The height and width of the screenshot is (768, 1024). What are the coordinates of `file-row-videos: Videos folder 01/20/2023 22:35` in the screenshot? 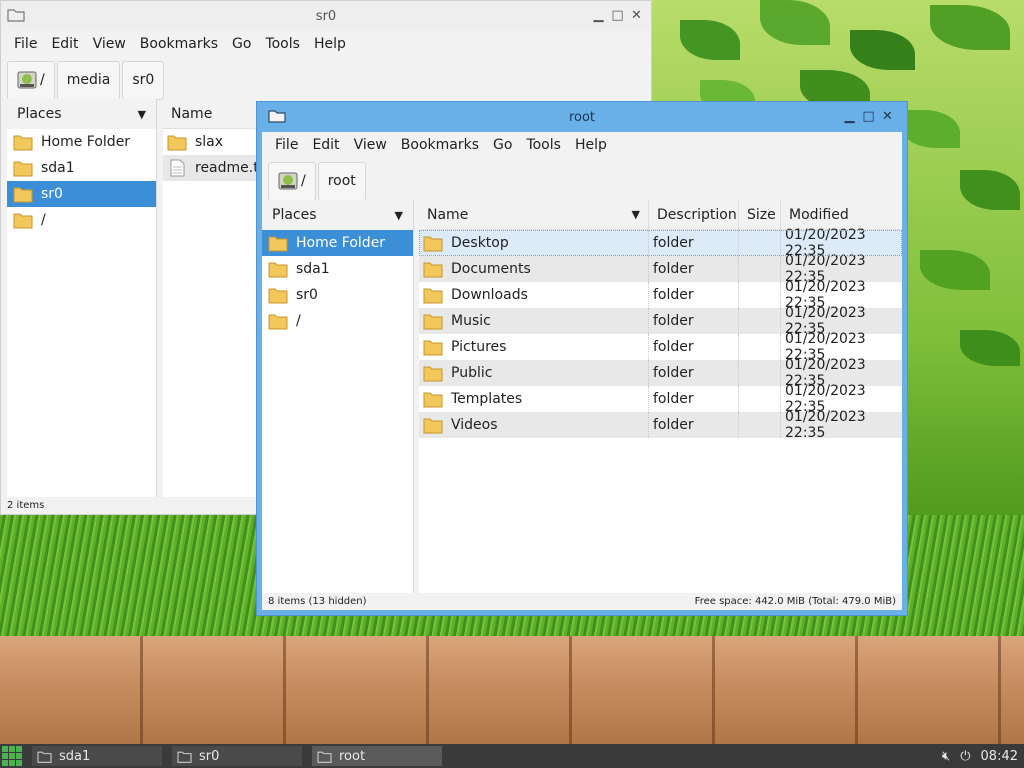 It's located at (660, 425).